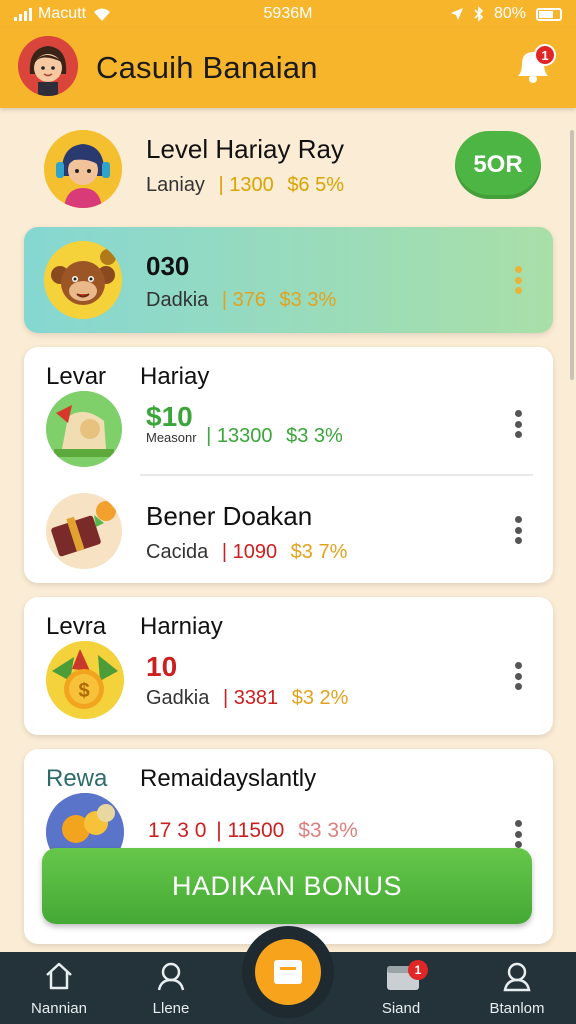 Image resolution: width=576 pixels, height=1024 pixels. What do you see at coordinates (181, 626) in the screenshot?
I see `group-2-header-name: Harniay` at bounding box center [181, 626].